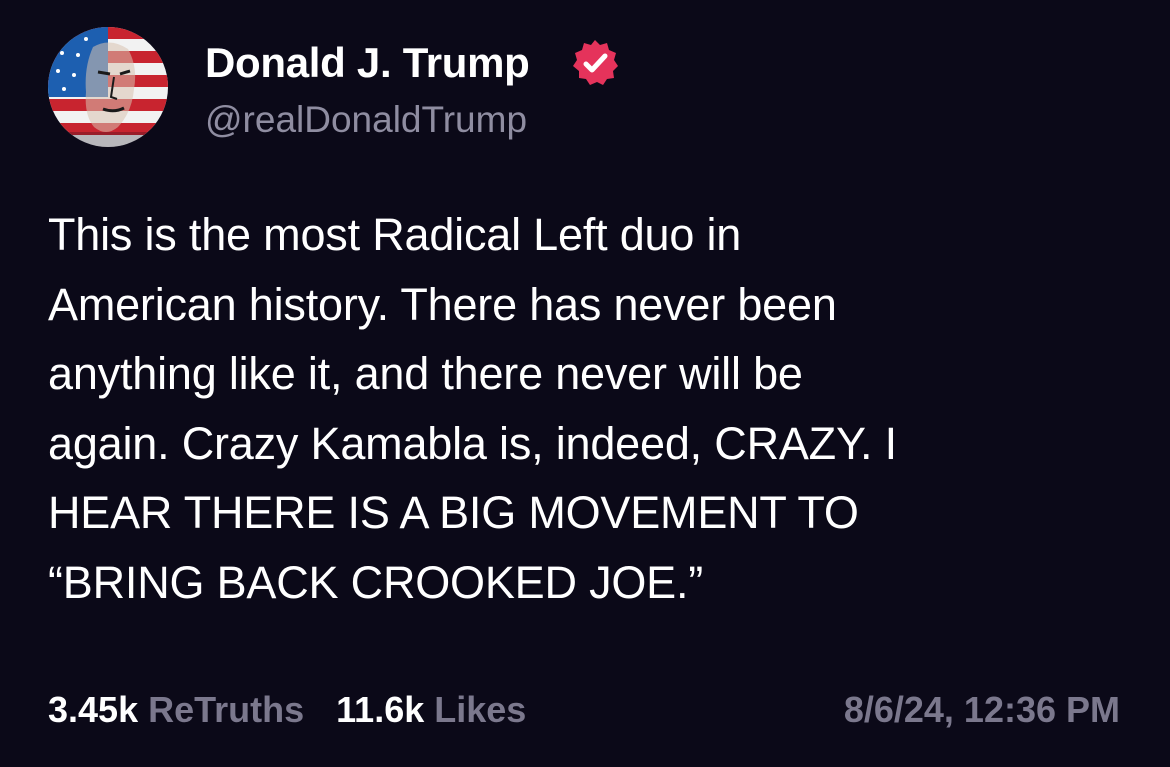 This screenshot has height=767, width=1170. Describe the element at coordinates (982, 710) in the screenshot. I see `post-timestamp: 8/6/24, 12:36 PM` at that location.